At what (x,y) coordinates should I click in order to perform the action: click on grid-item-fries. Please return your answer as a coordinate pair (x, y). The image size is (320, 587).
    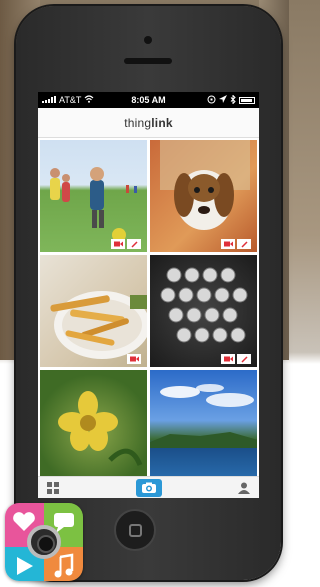
    Looking at the image, I should click on (93, 311).